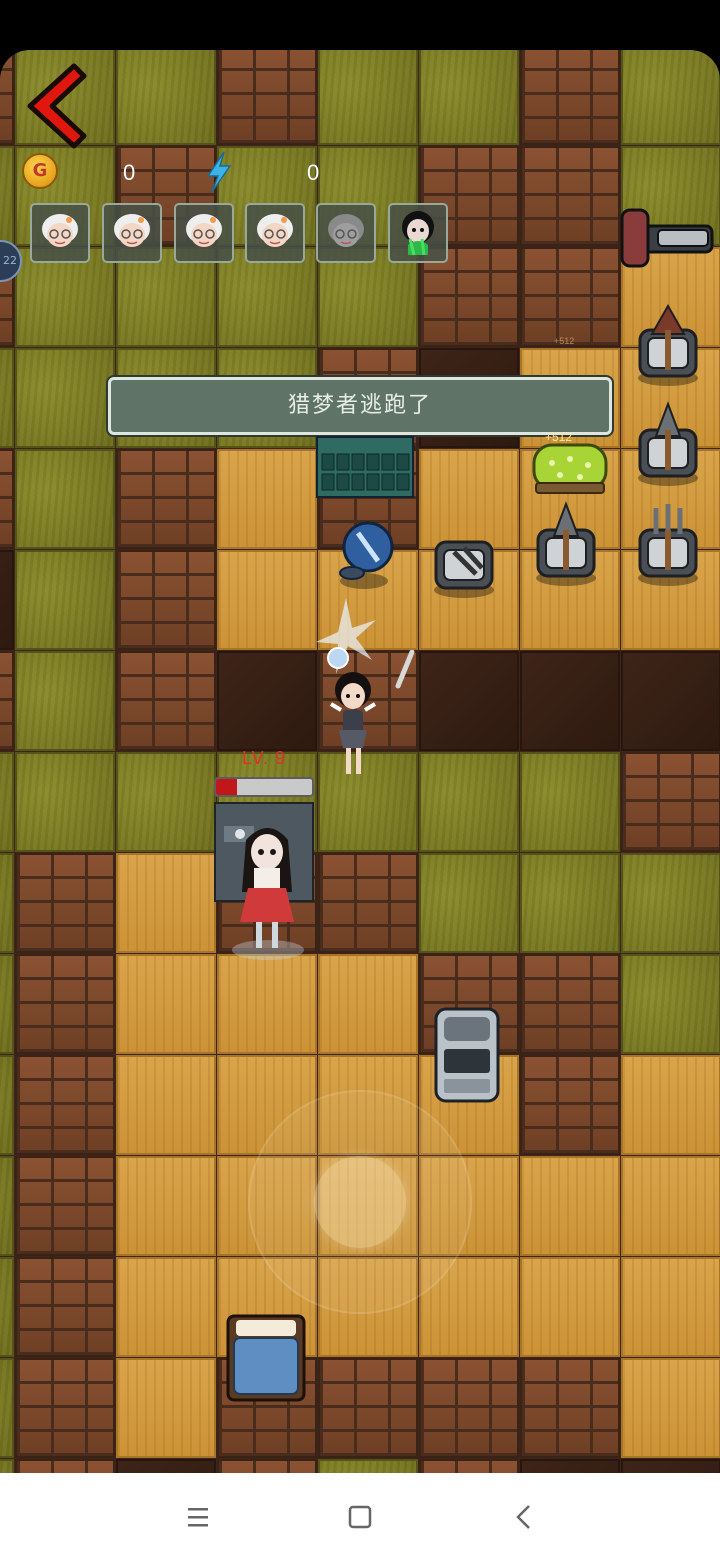 The height and width of the screenshot is (1560, 720). Describe the element at coordinates (564, 341) in the screenshot. I see `small-income-label: +512` at that location.